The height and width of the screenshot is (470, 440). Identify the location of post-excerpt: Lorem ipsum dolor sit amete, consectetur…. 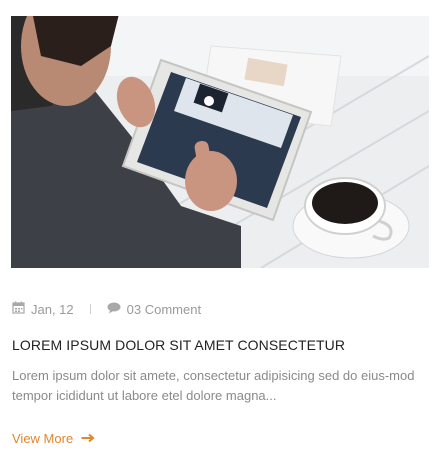
(213, 385).